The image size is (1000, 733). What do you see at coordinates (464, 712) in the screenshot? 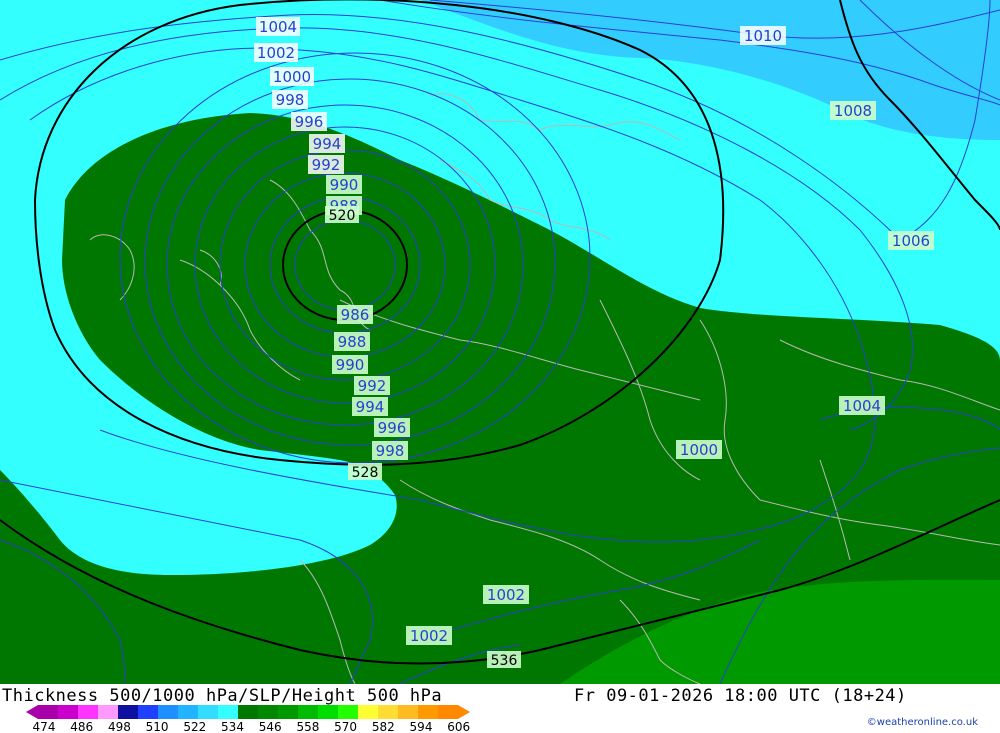
I see `scale-arrow-right` at bounding box center [464, 712].